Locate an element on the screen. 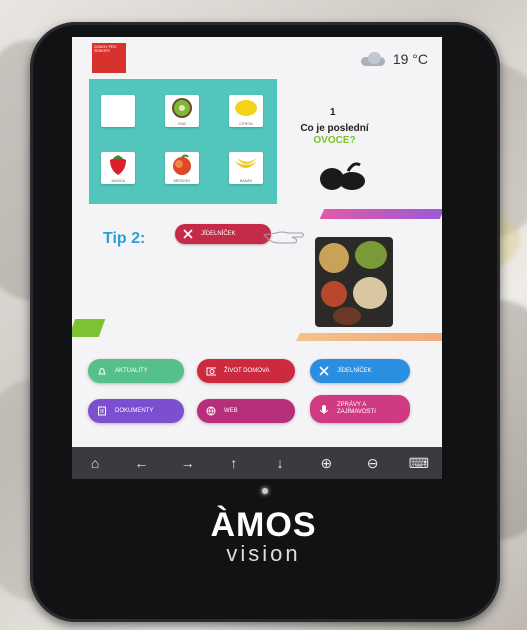 The height and width of the screenshot is (630, 527). quiz-tile-blank is located at coordinates (118, 111).